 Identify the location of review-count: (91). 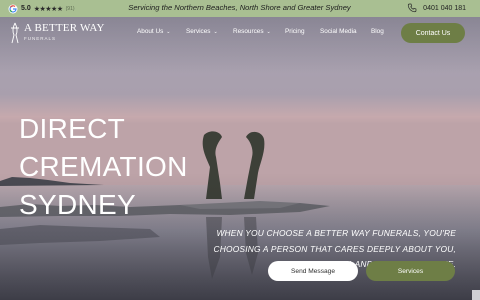
(70, 8).